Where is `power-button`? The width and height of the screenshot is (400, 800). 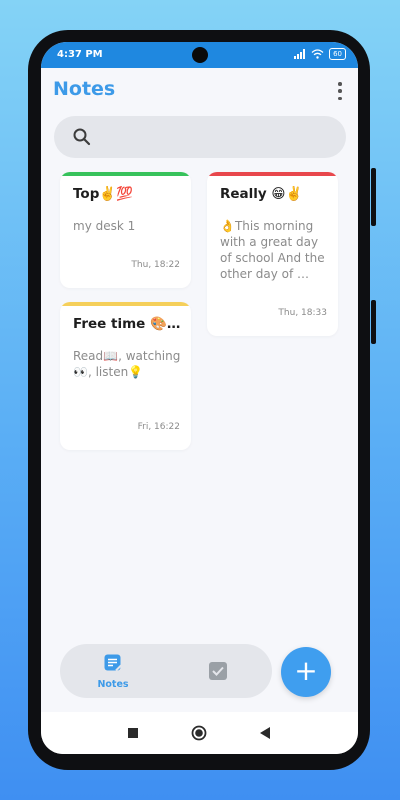 power-button is located at coordinates (373, 322).